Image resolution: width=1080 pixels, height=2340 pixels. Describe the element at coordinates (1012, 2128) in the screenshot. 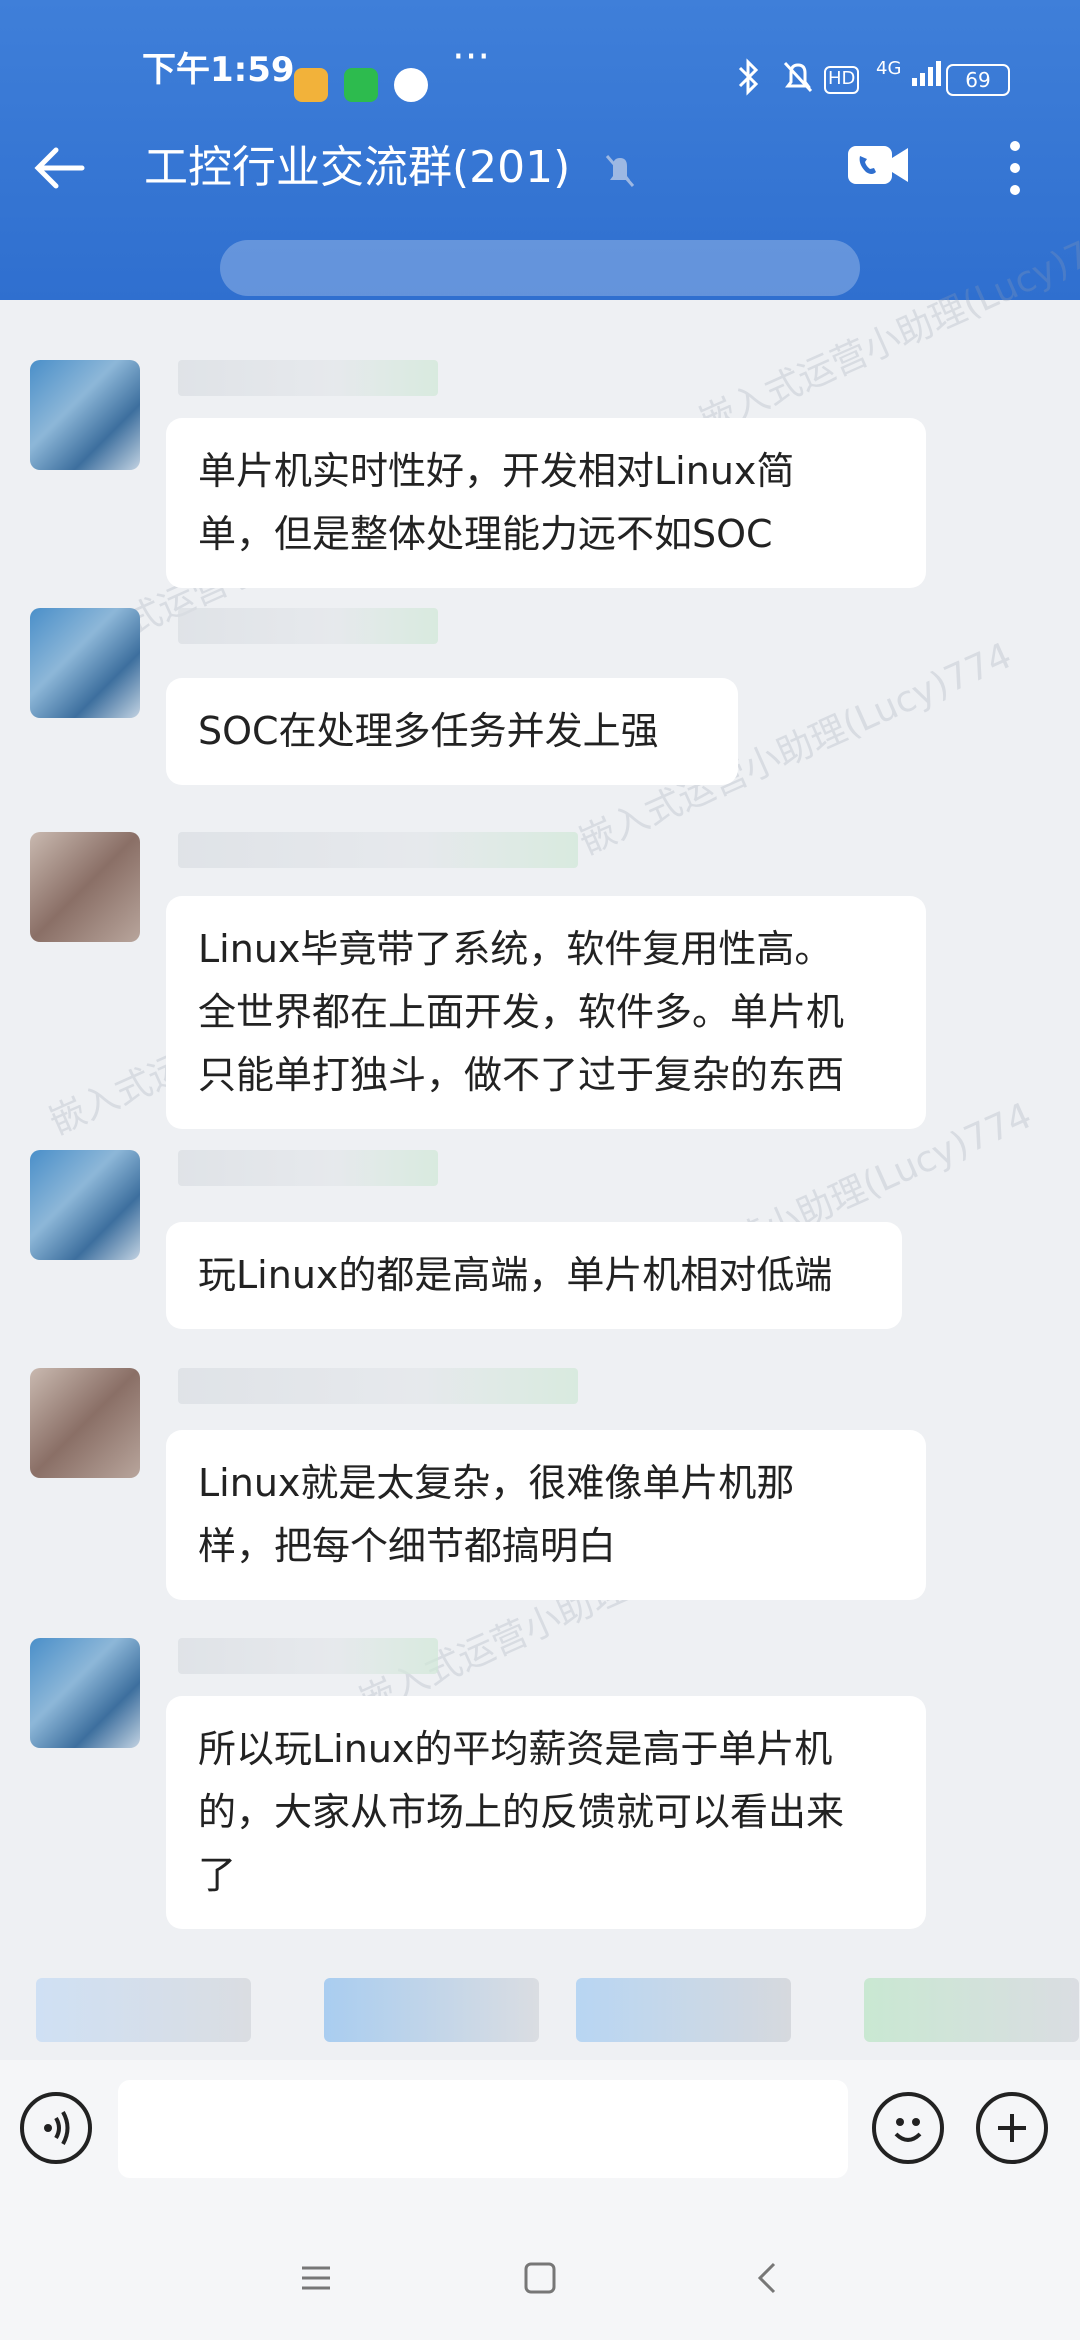

I see `plus-icon` at that location.